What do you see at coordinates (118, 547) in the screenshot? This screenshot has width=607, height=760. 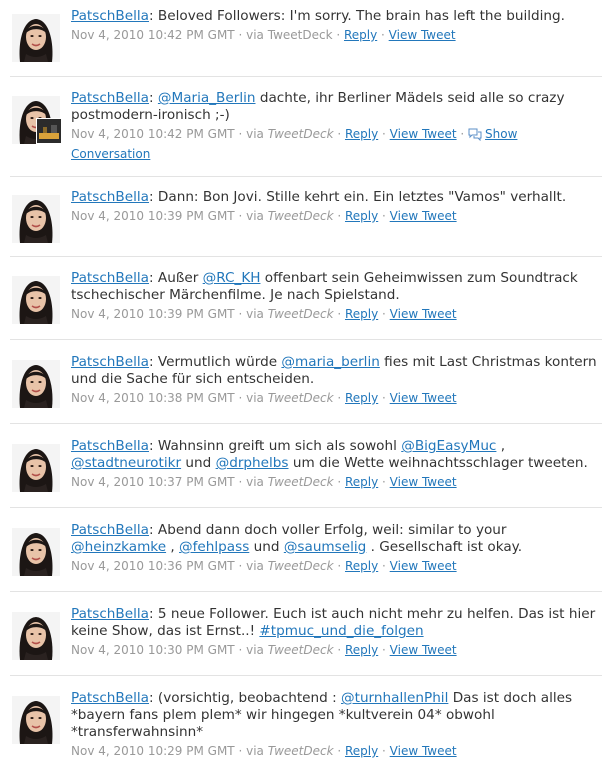 I see `mention-link: @heinzkamke` at bounding box center [118, 547].